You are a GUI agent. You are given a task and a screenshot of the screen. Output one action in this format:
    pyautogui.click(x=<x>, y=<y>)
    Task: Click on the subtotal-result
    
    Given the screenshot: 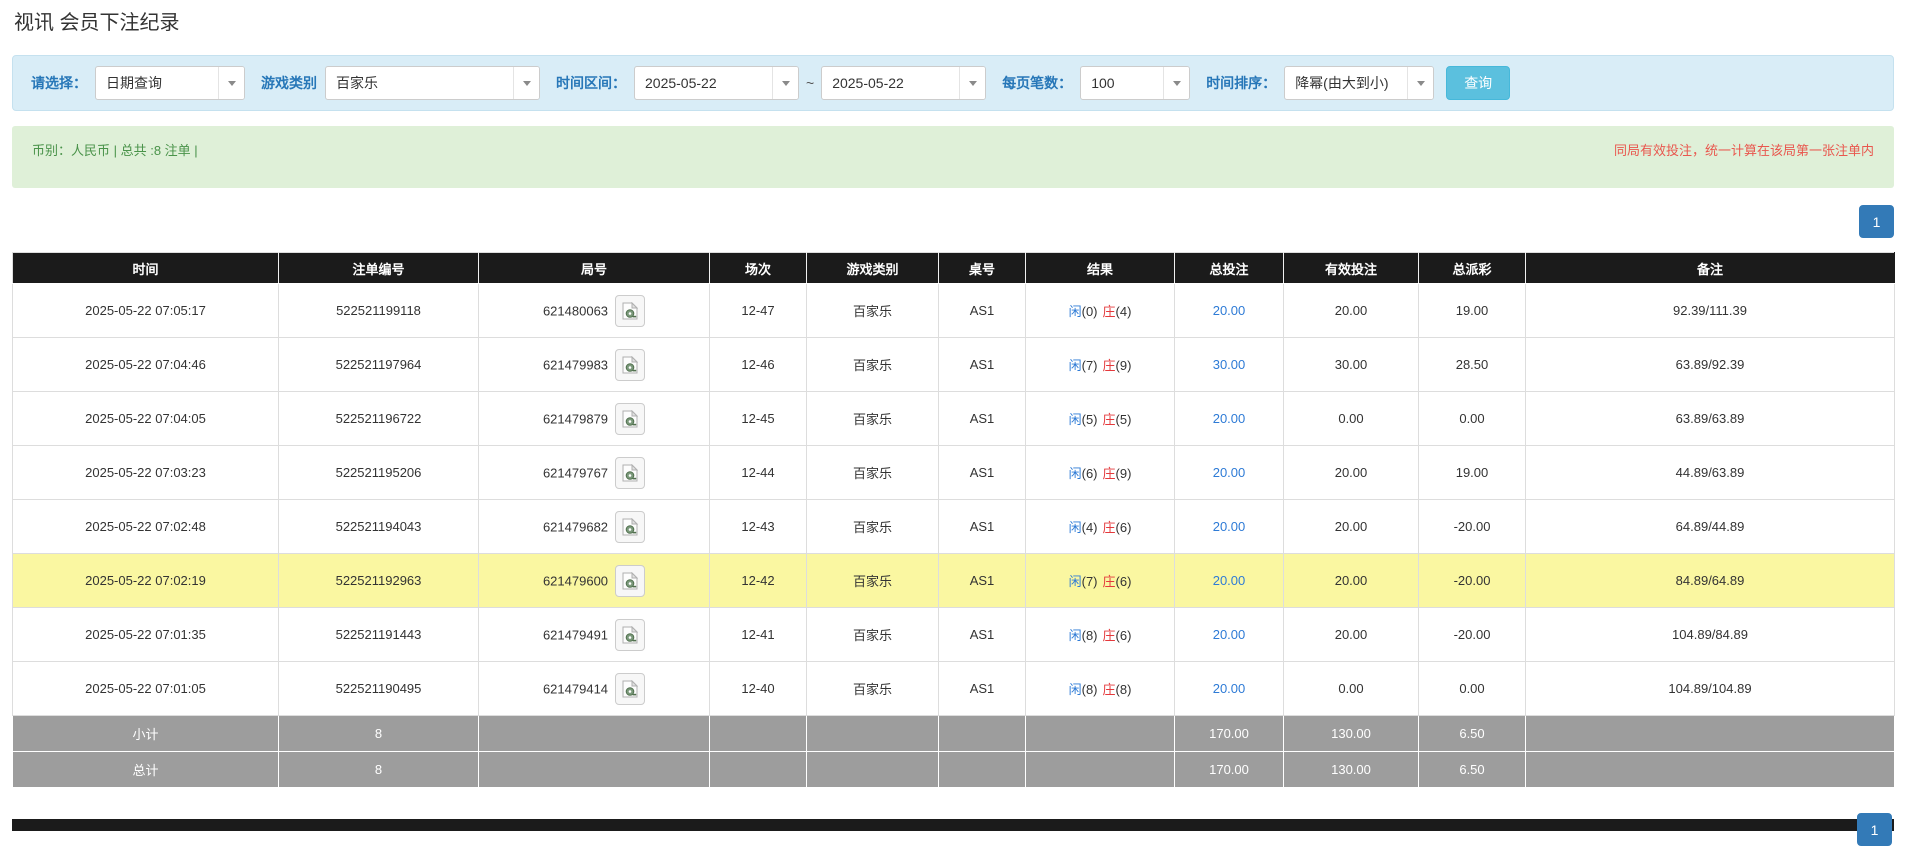 What is the action you would take?
    pyautogui.click(x=1100, y=733)
    